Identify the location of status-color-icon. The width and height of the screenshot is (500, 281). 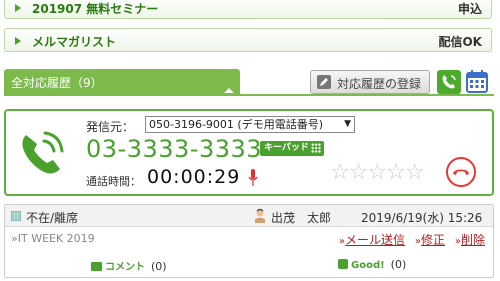
(16, 216).